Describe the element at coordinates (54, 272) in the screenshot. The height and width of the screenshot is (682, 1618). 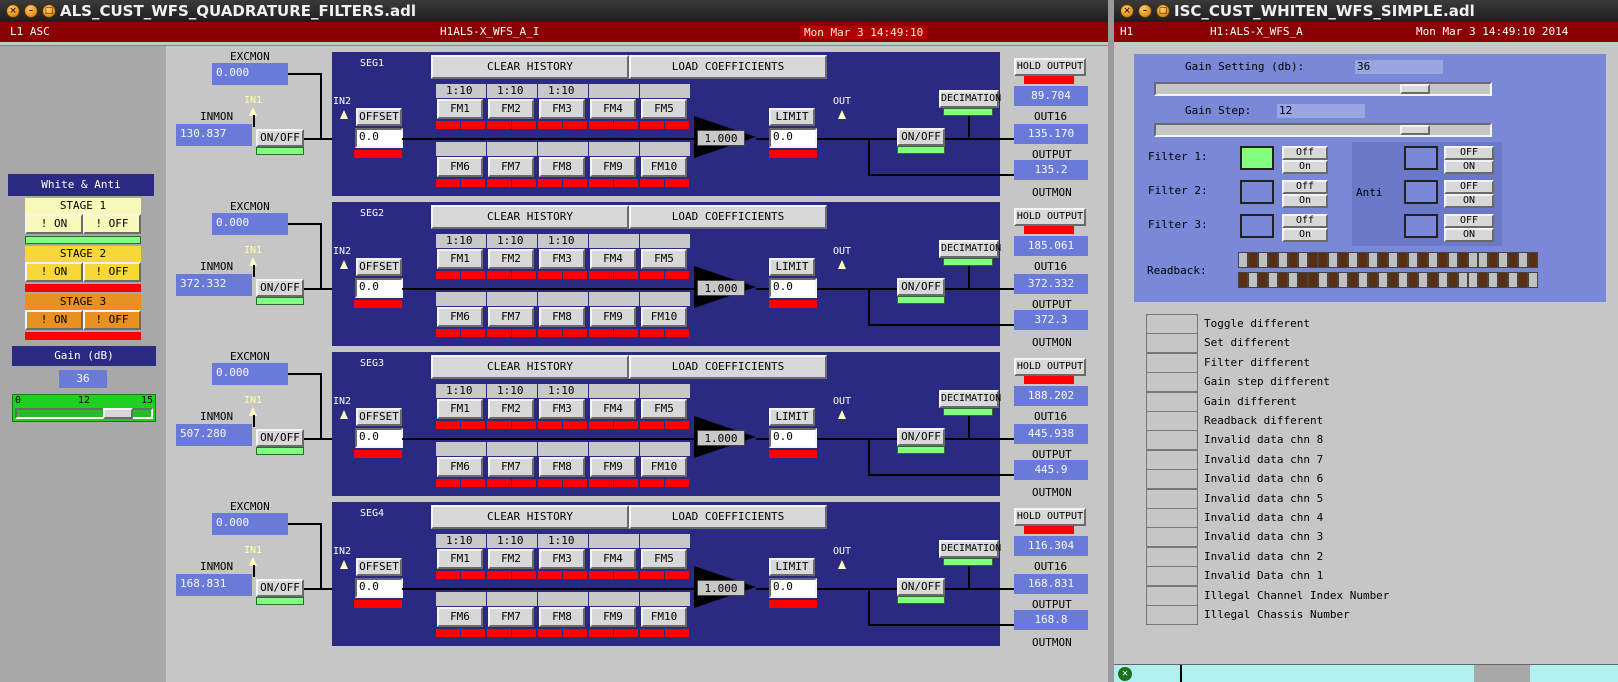
I see `stage2-on-button: ! ON` at that location.